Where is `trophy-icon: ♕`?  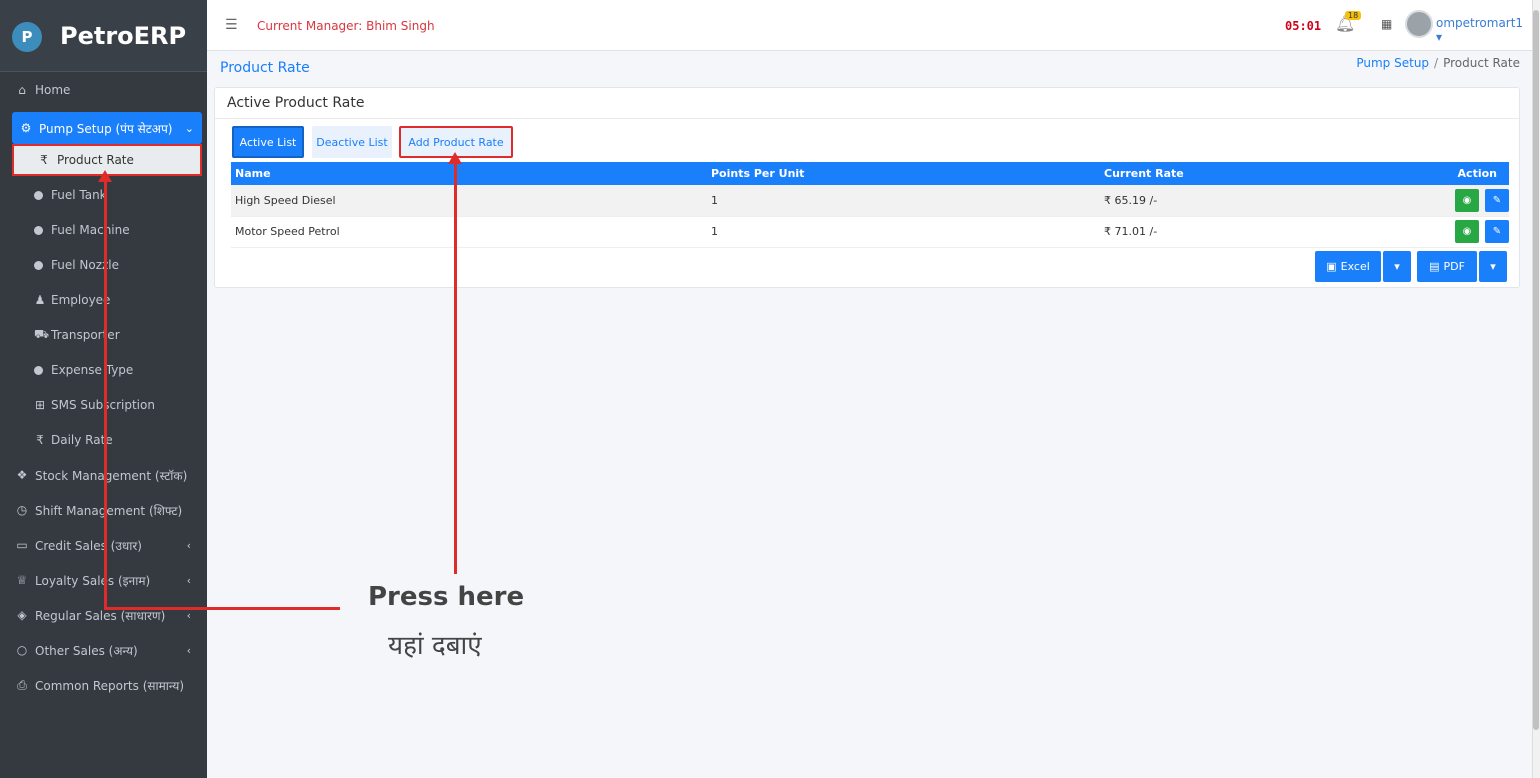 trophy-icon: ♕ is located at coordinates (22, 580).